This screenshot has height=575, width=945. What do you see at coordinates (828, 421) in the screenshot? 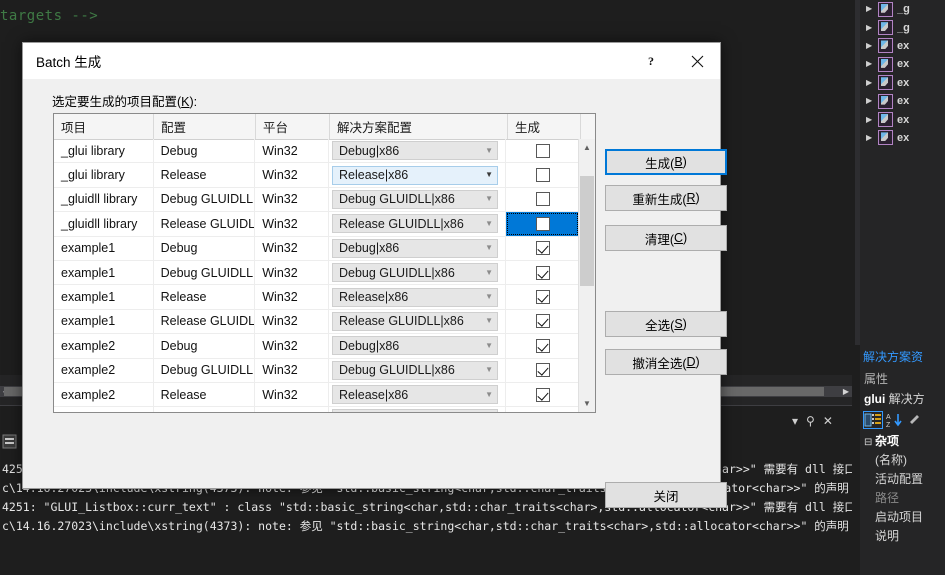
I see `close-icon: ✕` at bounding box center [828, 421].